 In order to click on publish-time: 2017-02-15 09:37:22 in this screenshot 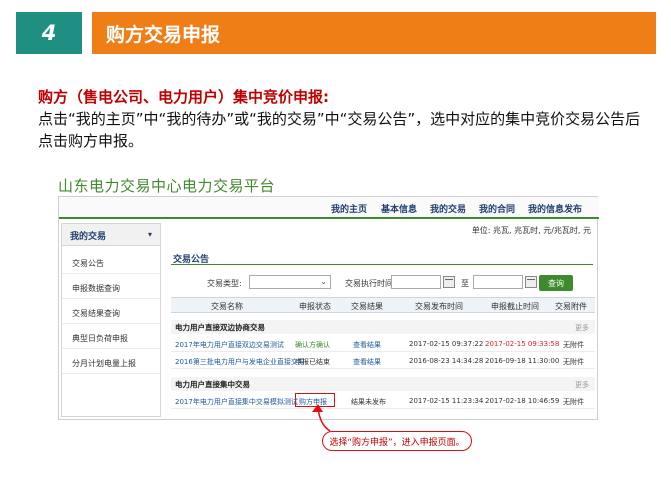, I will do `click(446, 344)`.